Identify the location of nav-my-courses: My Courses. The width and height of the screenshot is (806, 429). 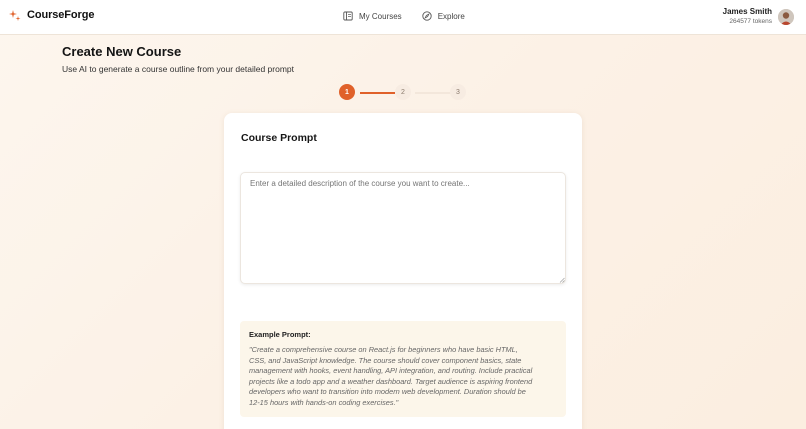
(372, 16).